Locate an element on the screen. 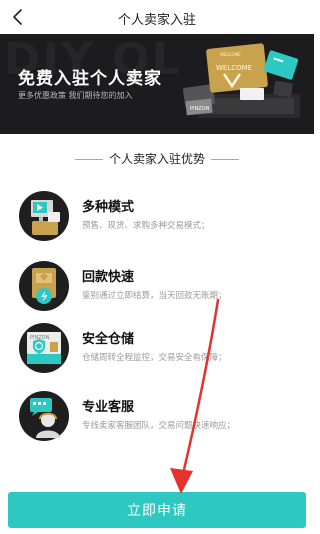 The width and height of the screenshot is (320, 534). advantage-name: 安全仓储 is located at coordinates (108, 339).